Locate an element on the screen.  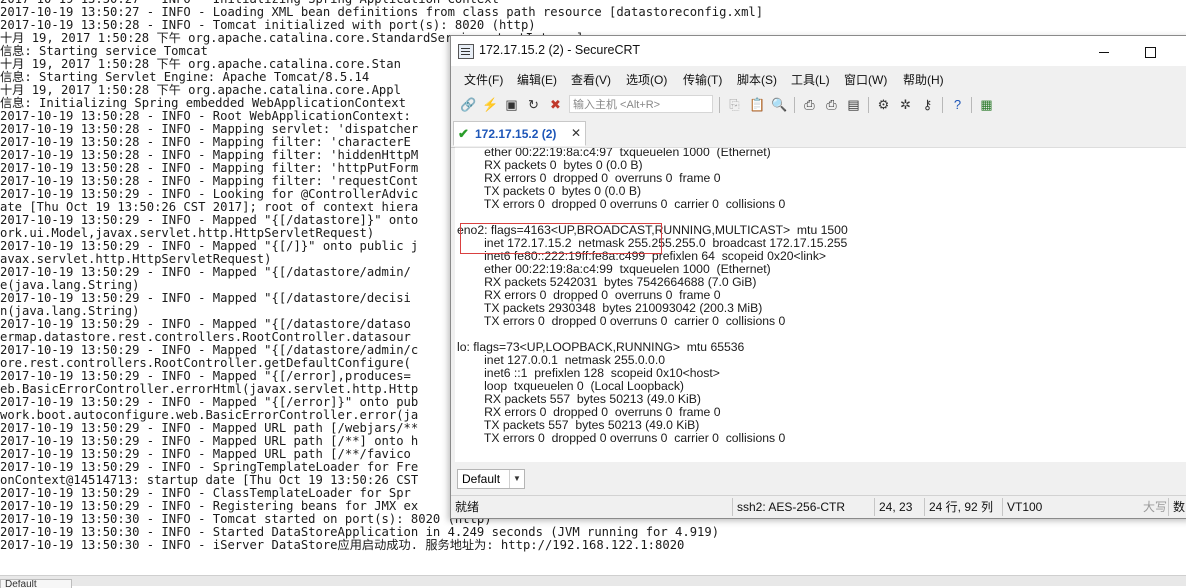
status-state: 就绪 is located at coordinates (467, 507).